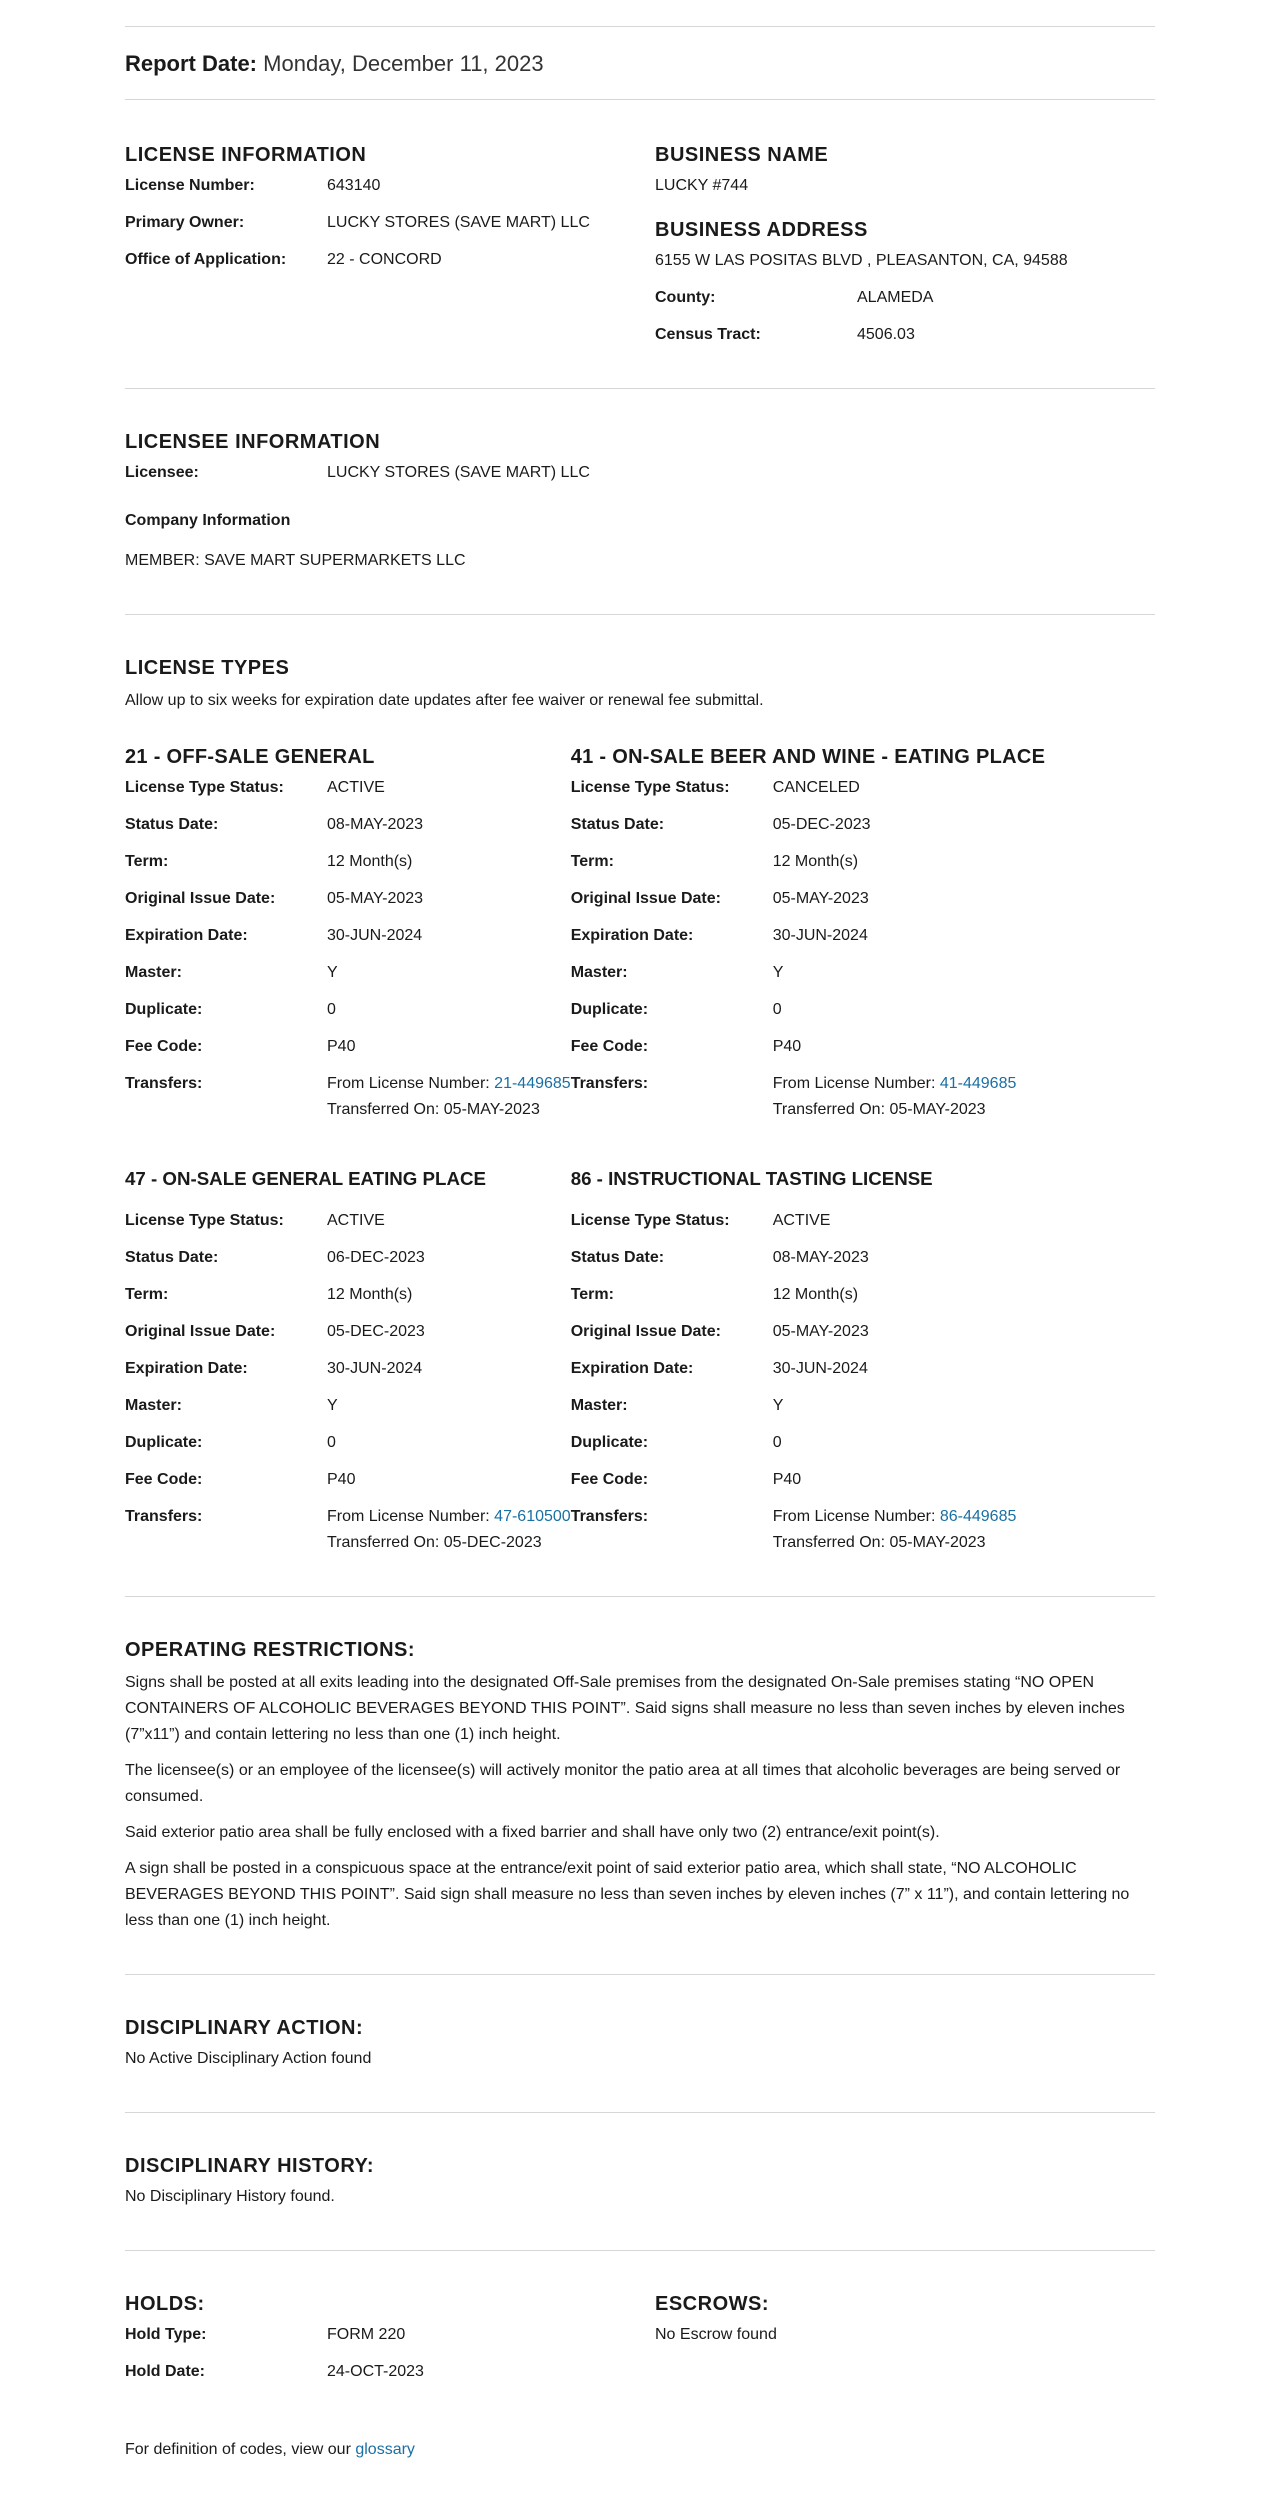  What do you see at coordinates (905, 335) in the screenshot?
I see `census-tract-row: Census Tract: 4506.03` at bounding box center [905, 335].